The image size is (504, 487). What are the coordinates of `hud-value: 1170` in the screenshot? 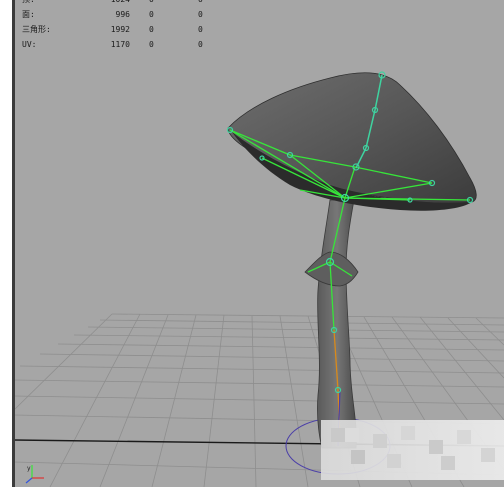 It's located at (120, 44).